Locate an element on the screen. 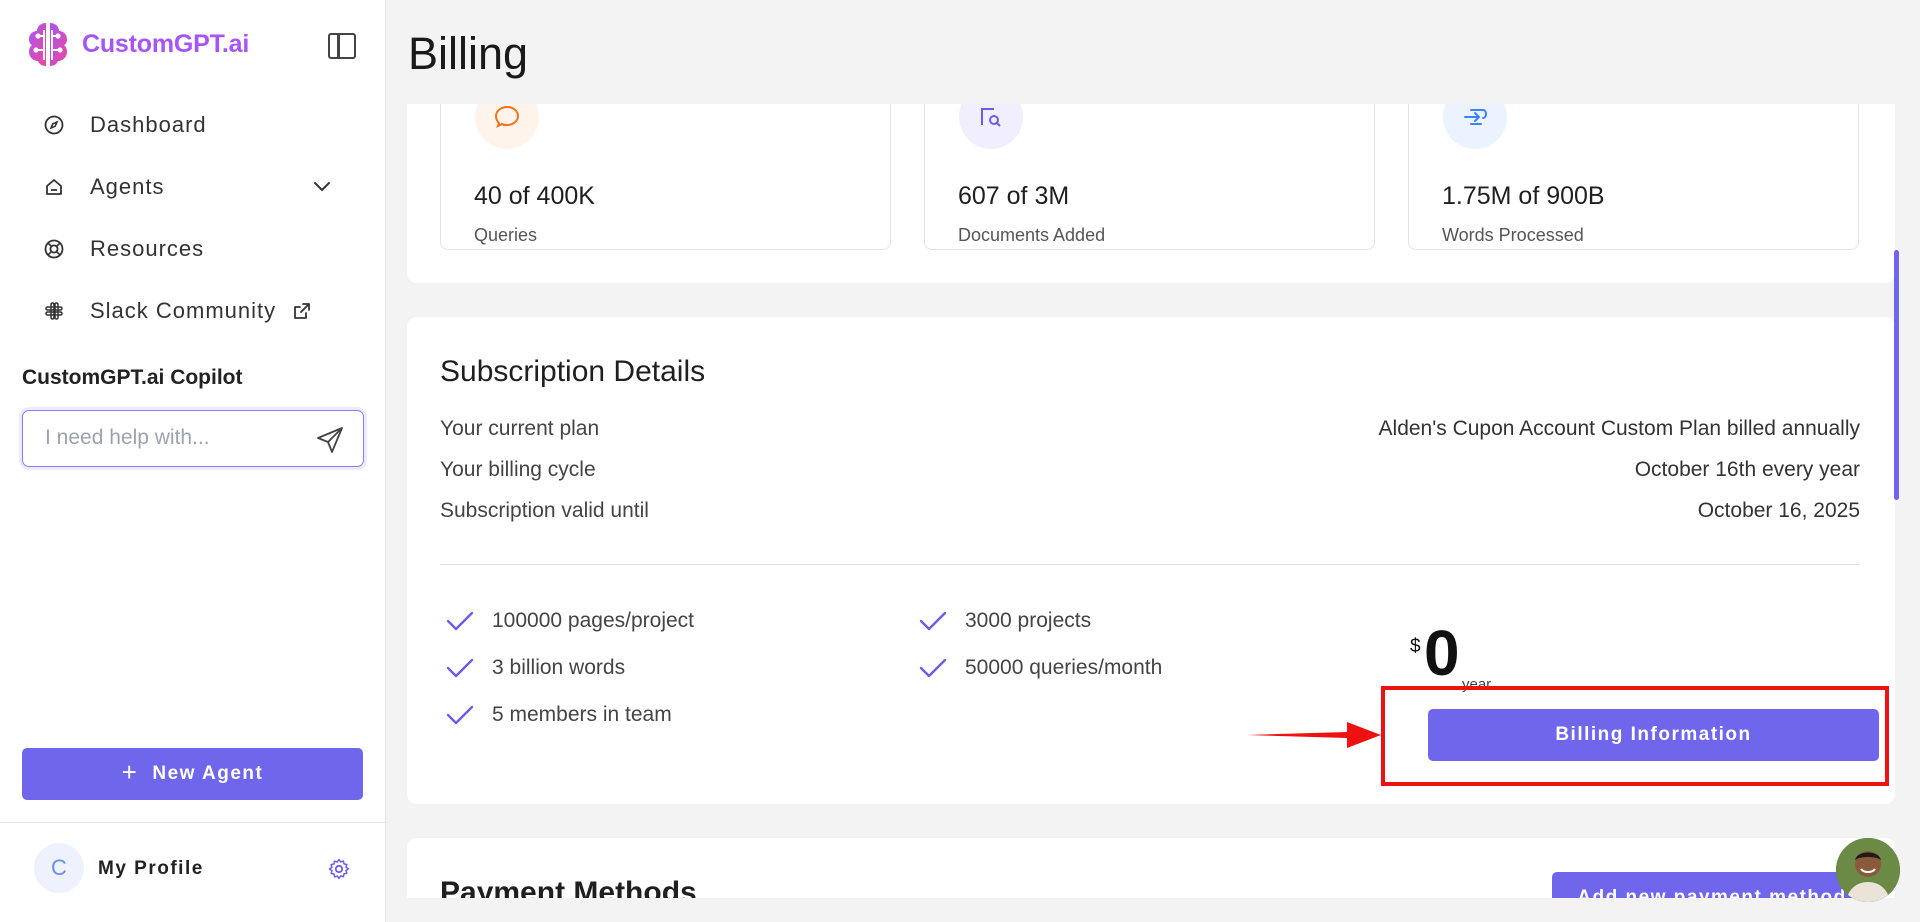 The height and width of the screenshot is (922, 1920). subscription-title: Subscription Details is located at coordinates (573, 371).